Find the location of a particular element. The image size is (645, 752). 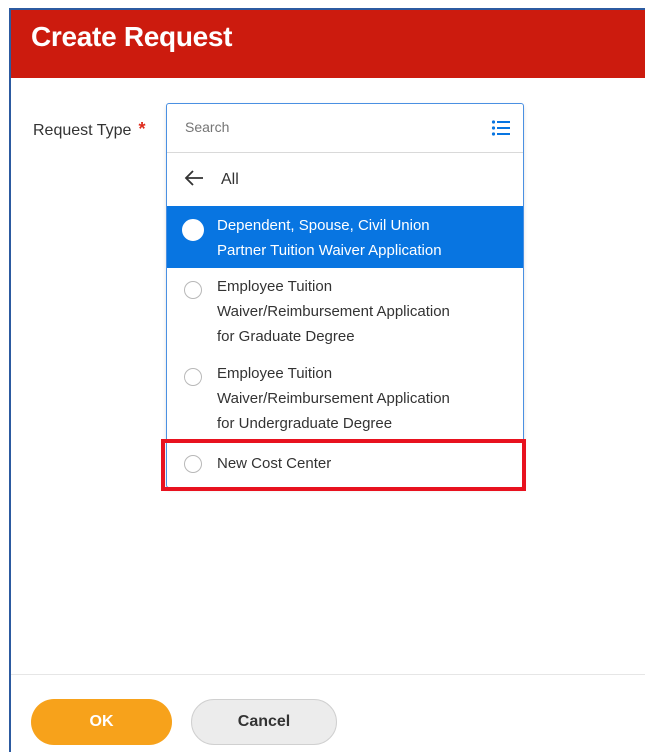

request-type-label: Request Type is located at coordinates (82, 130).